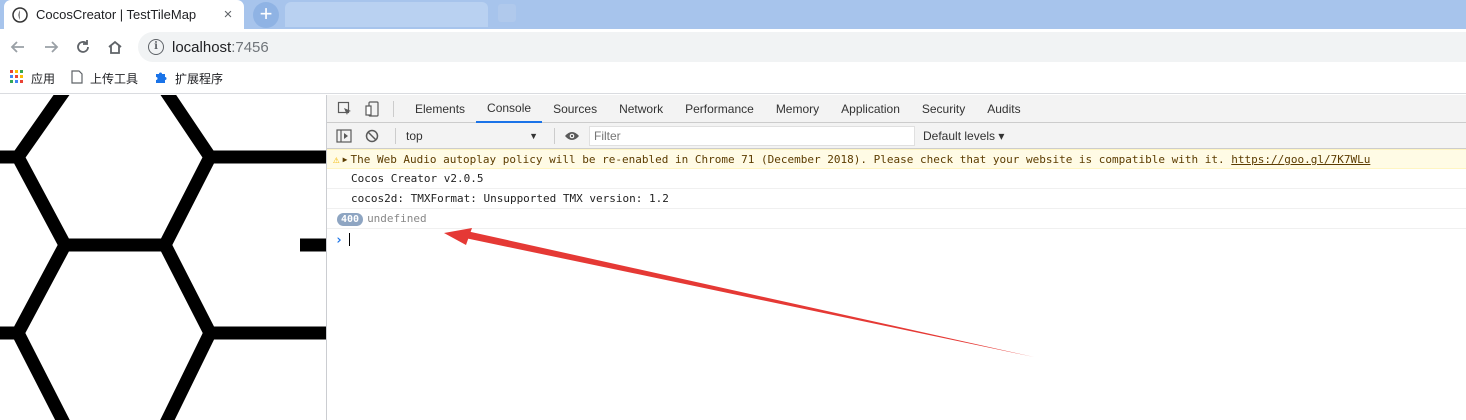 This screenshot has width=1466, height=420. I want to click on browser-toolbar: i localhost:7456, so click(733, 46).